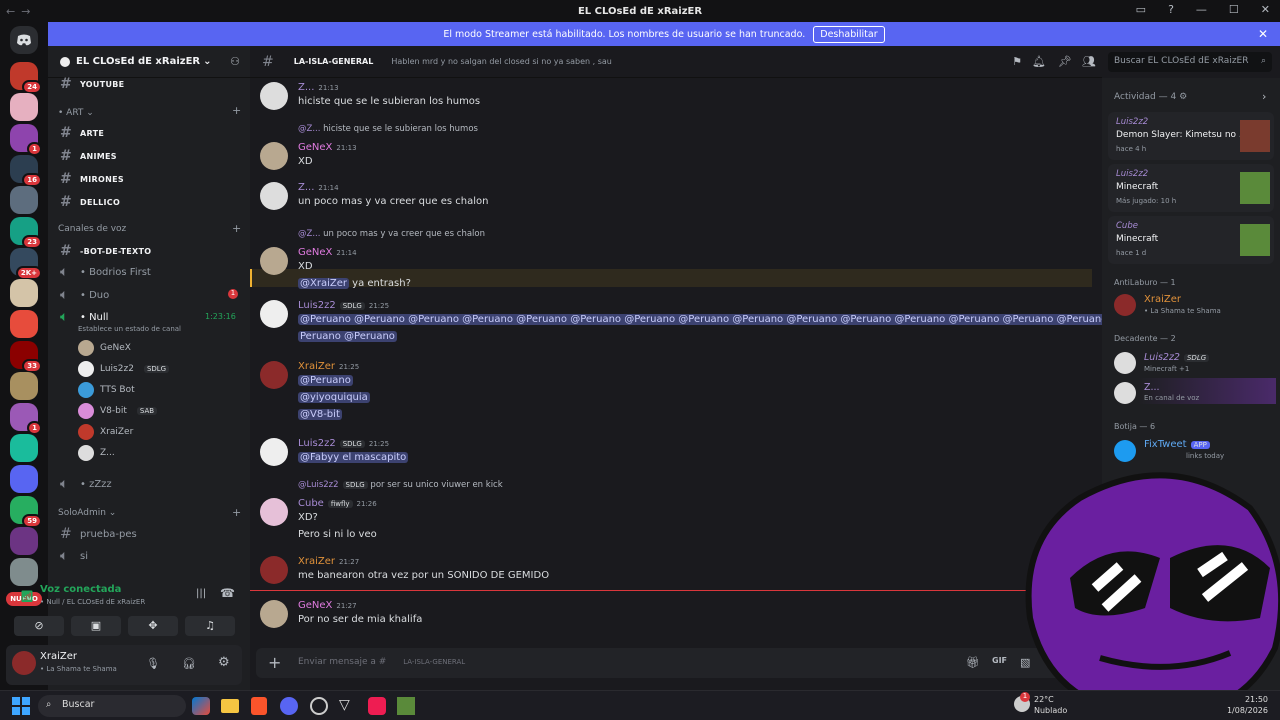  Describe the element at coordinates (153, 663) in the screenshot. I see `microphone-icon: 🎙︎` at that location.